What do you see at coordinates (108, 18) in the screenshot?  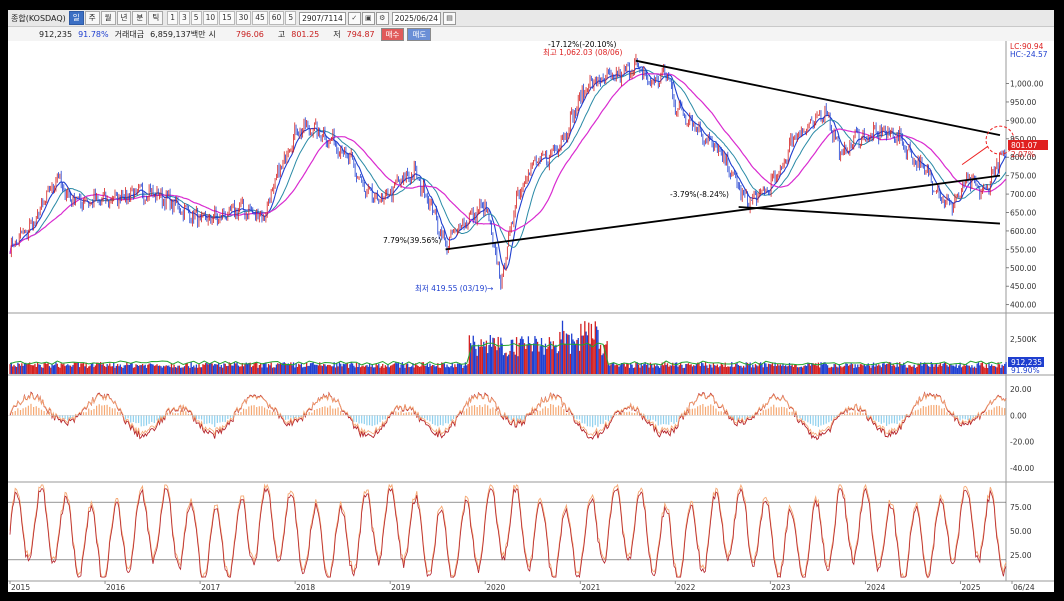 I see `period-button-2: 월` at bounding box center [108, 18].